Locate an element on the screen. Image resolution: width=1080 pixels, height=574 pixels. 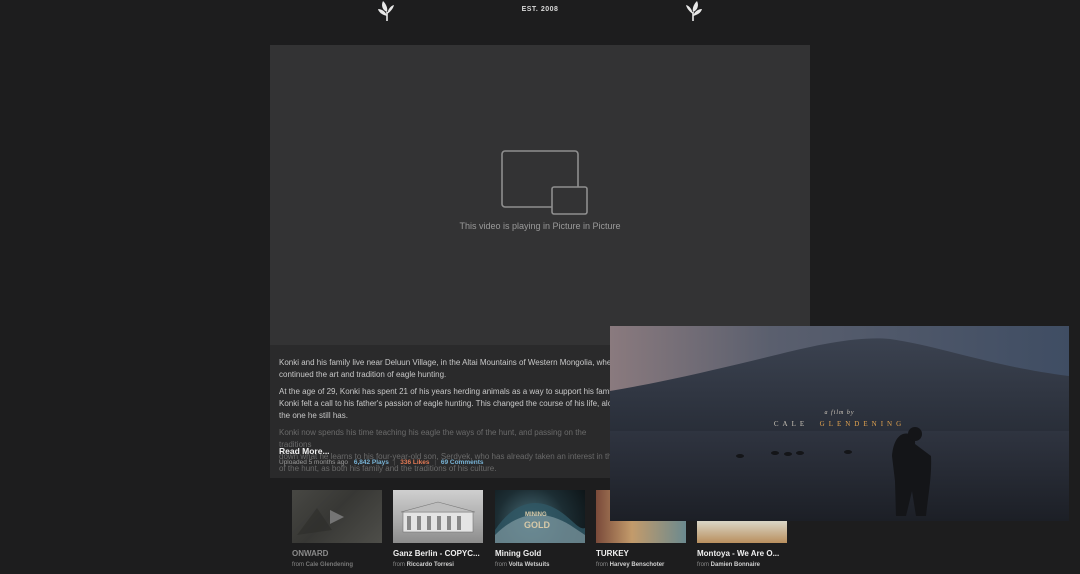
related-video: ONWARD from Cale Glendening is located at coordinates (337, 529).